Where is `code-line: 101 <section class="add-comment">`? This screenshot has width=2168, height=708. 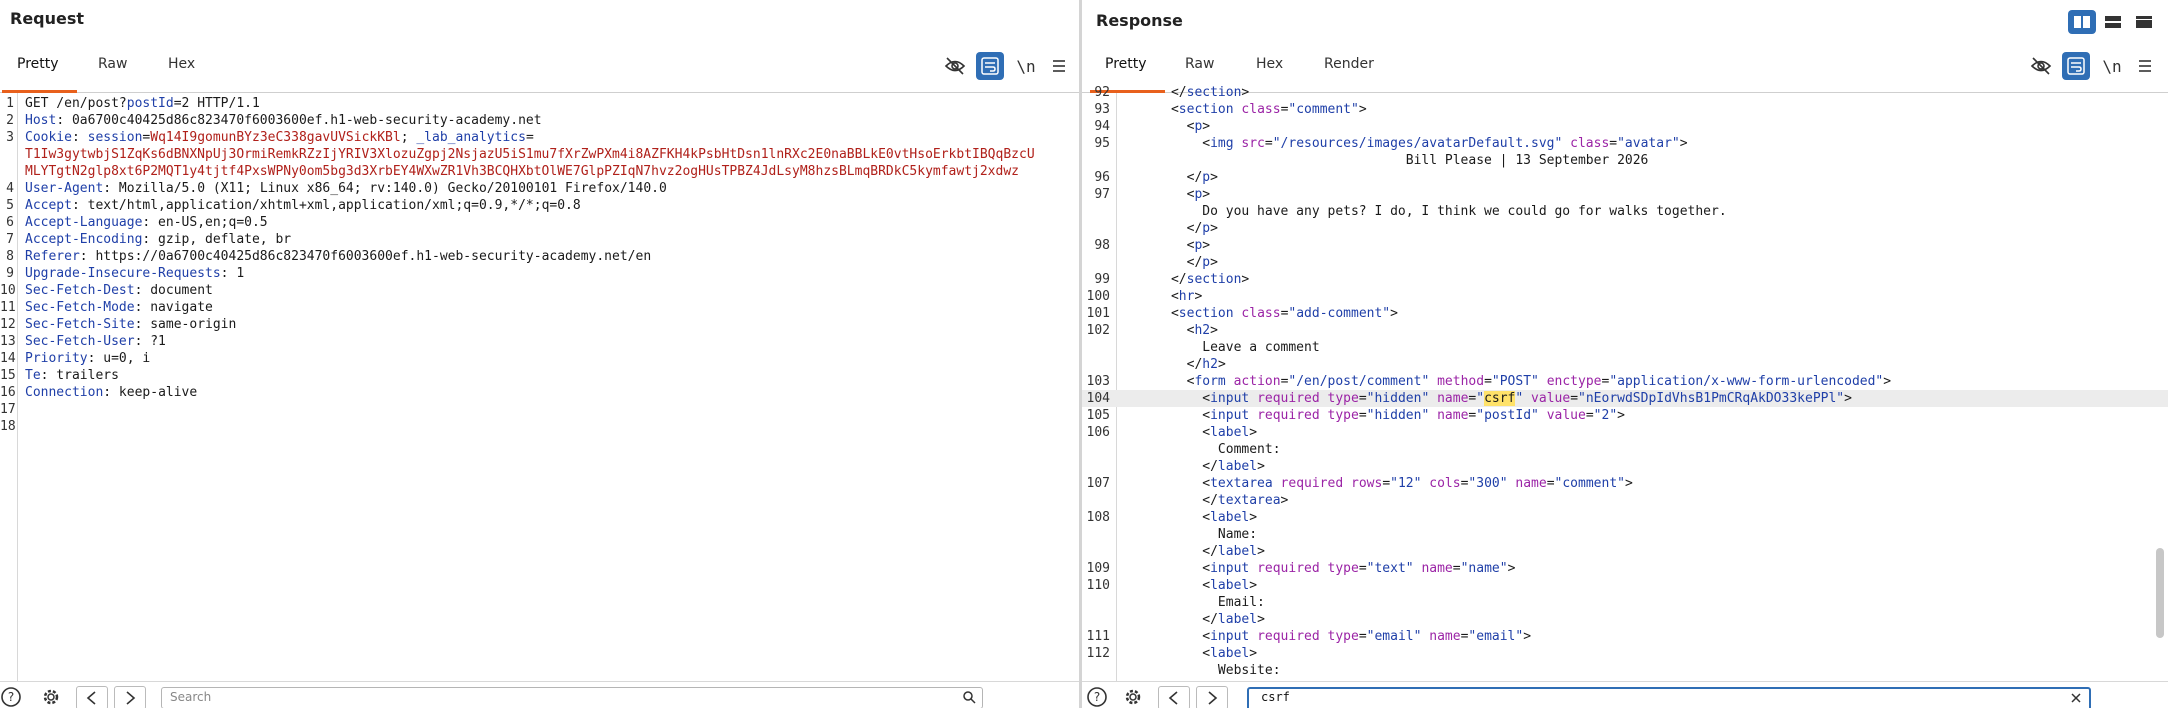 code-line: 101 <section class="add-comment"> is located at coordinates (1625, 313).